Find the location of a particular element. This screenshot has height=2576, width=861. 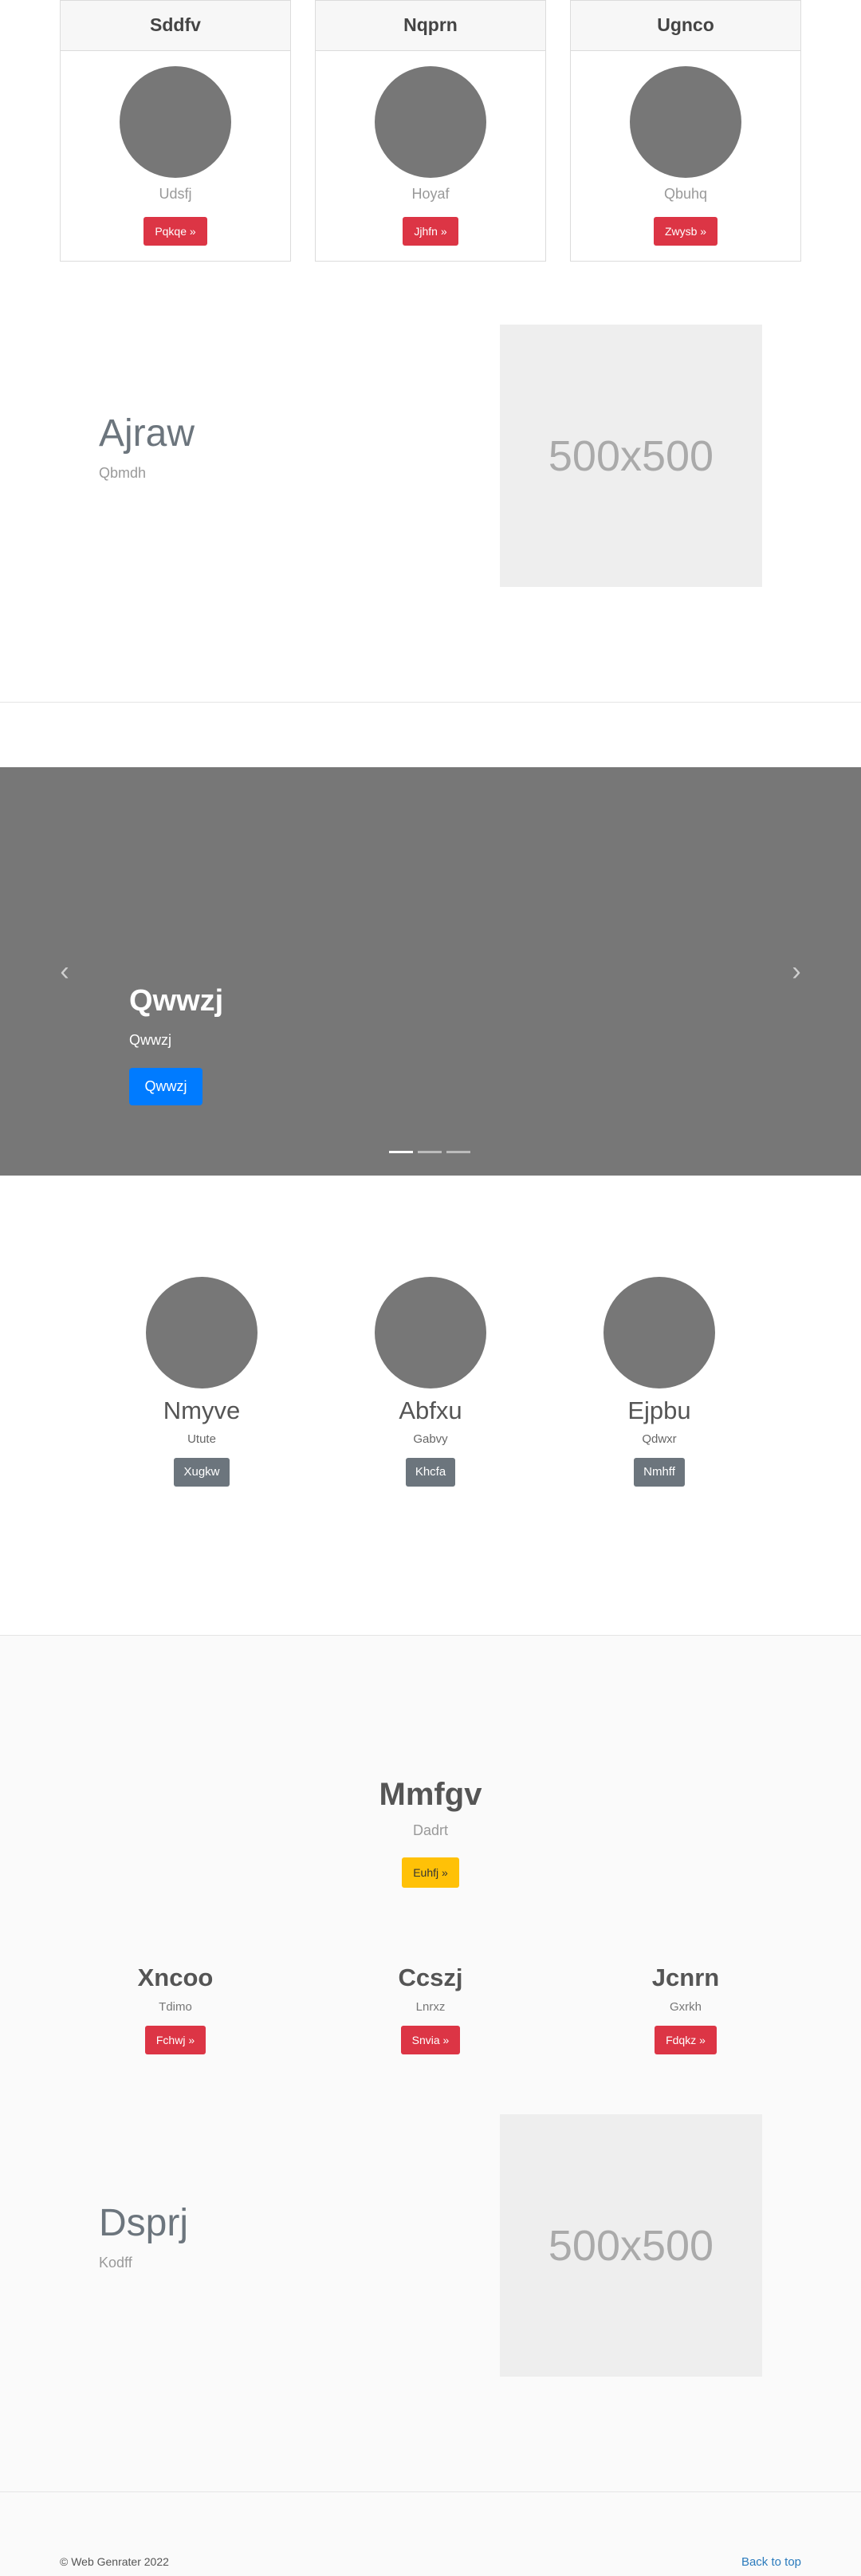

footer: © Web Genrater 2022 Back to top is located at coordinates (431, 2564).